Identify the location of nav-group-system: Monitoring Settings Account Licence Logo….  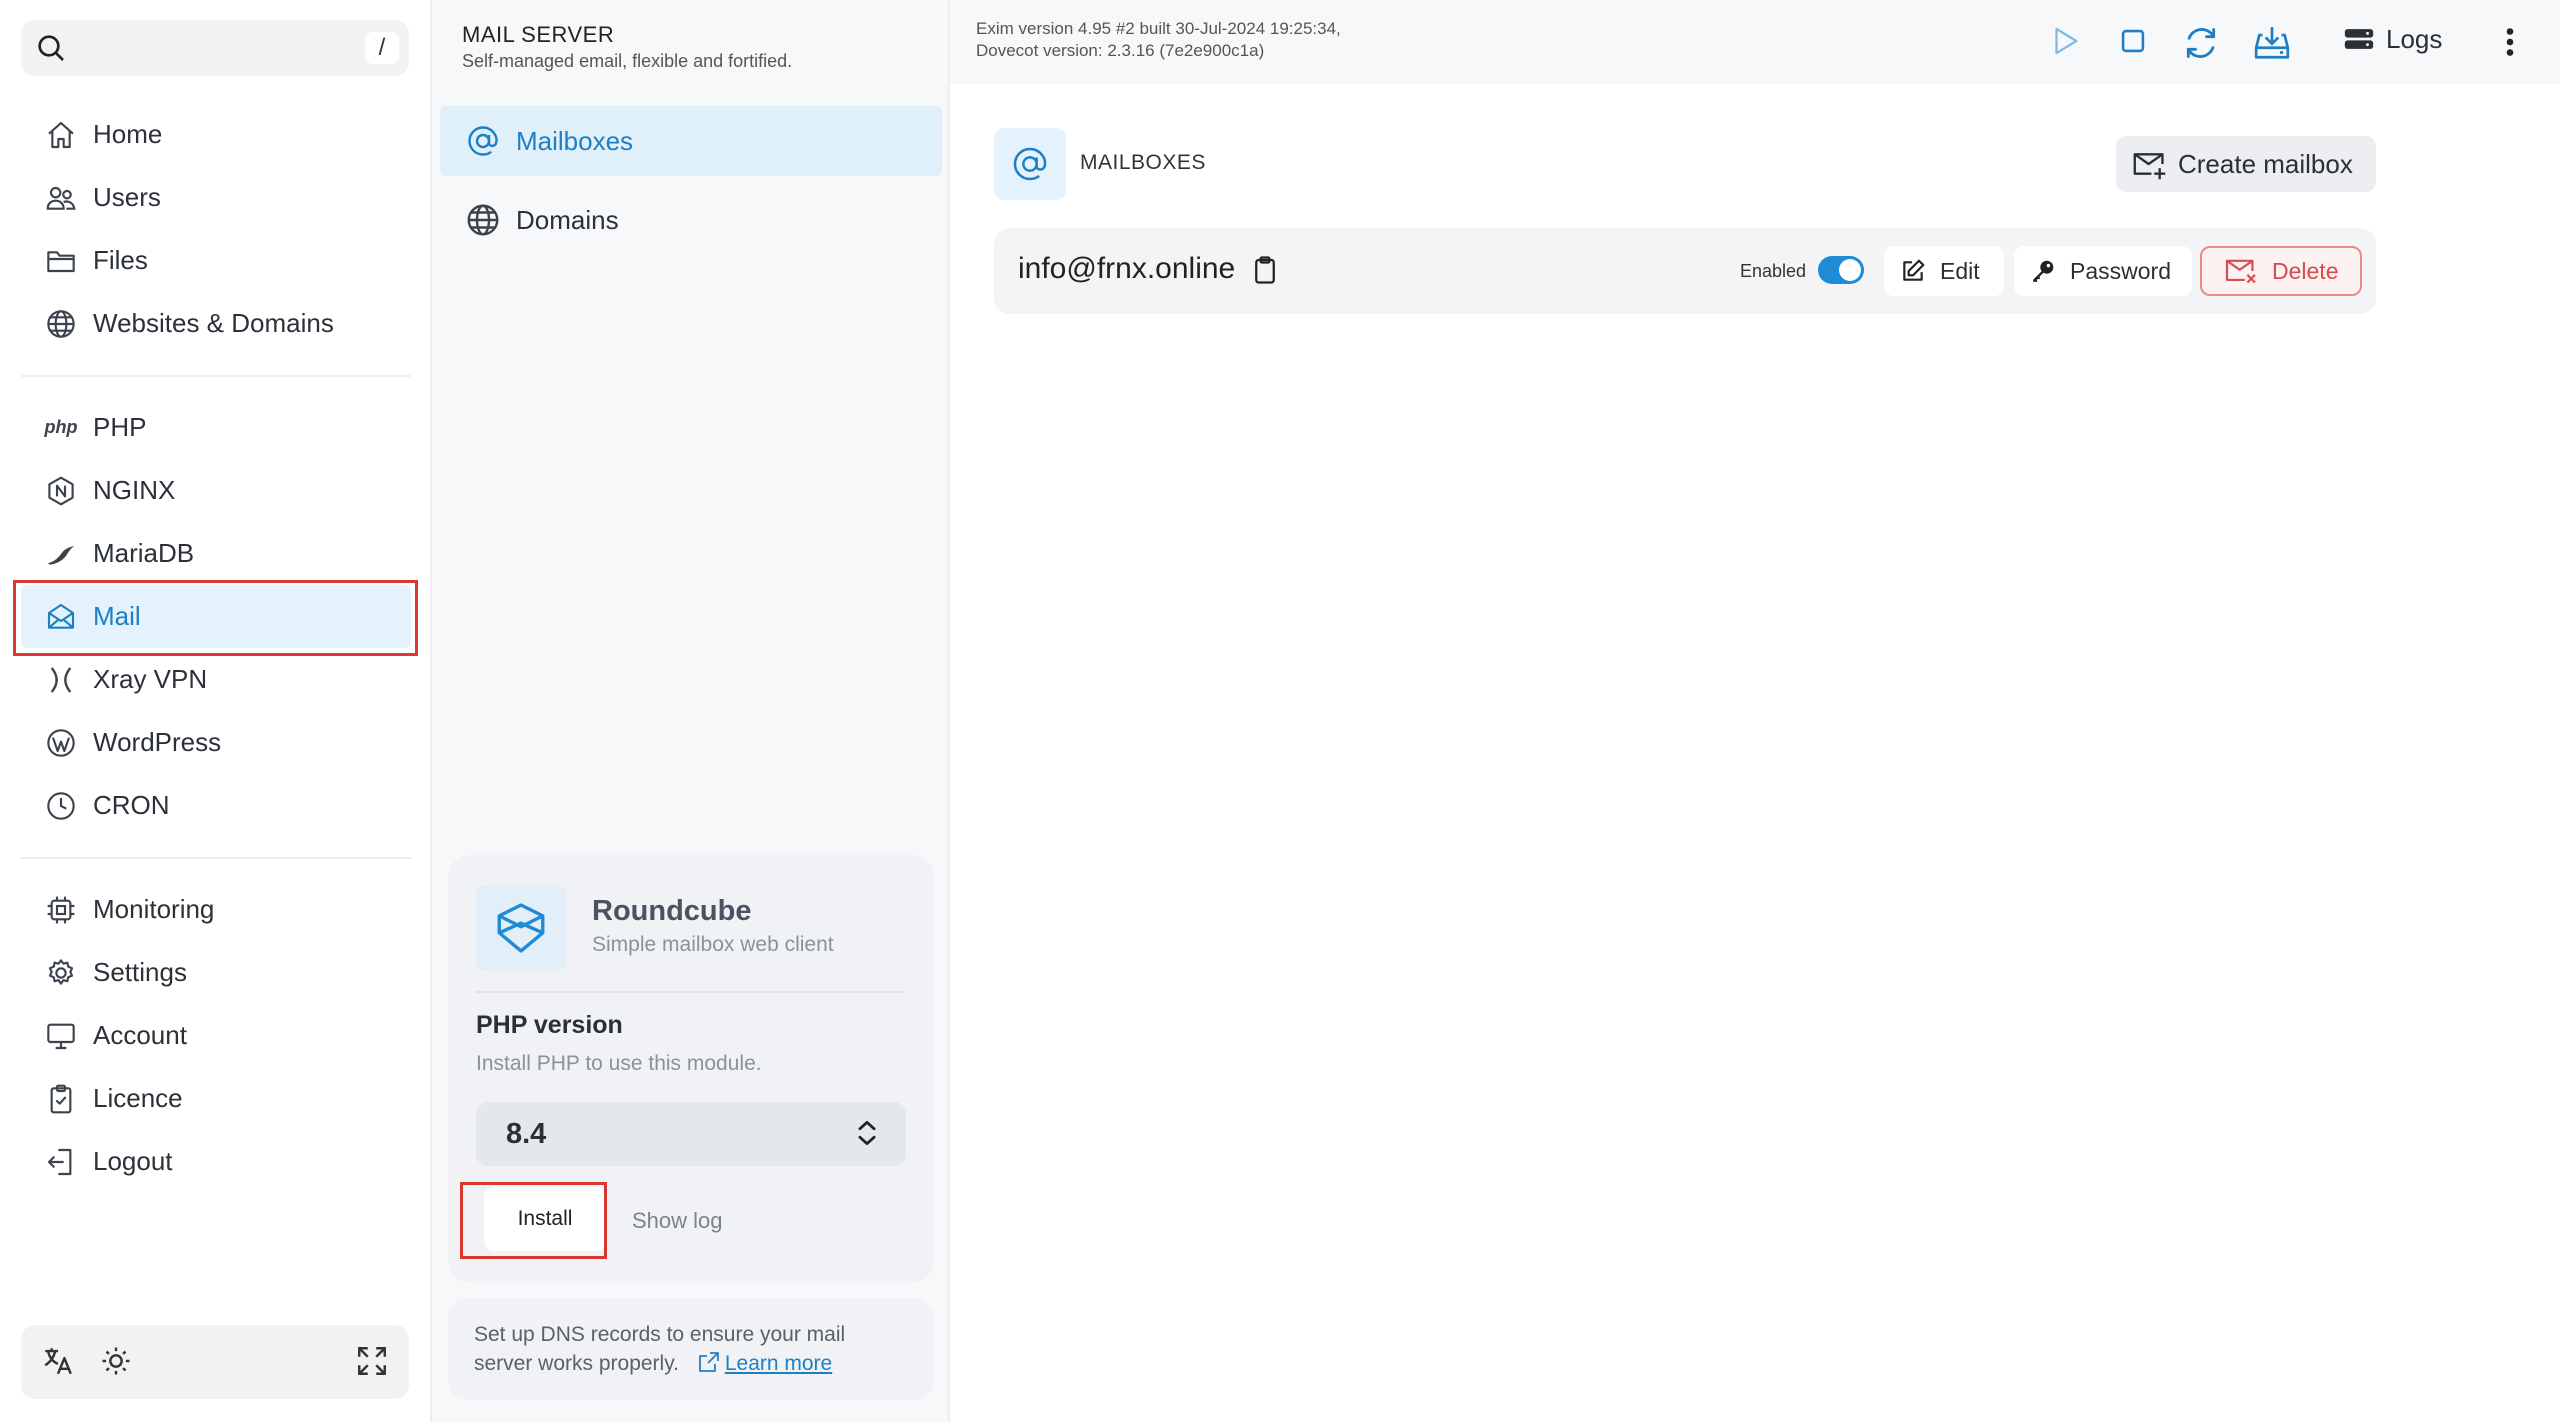
(216, 1035).